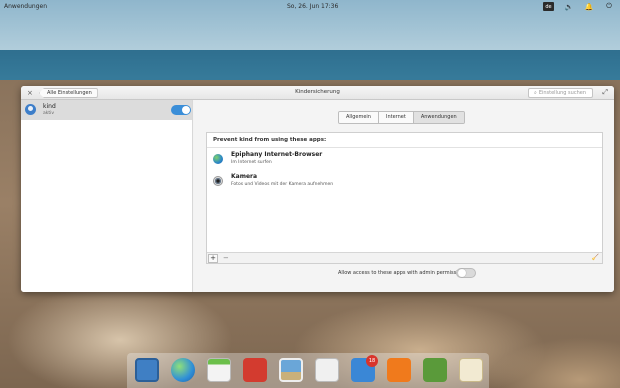 This screenshot has width=620, height=388. I want to click on admin-permission-toggle, so click(466, 273).